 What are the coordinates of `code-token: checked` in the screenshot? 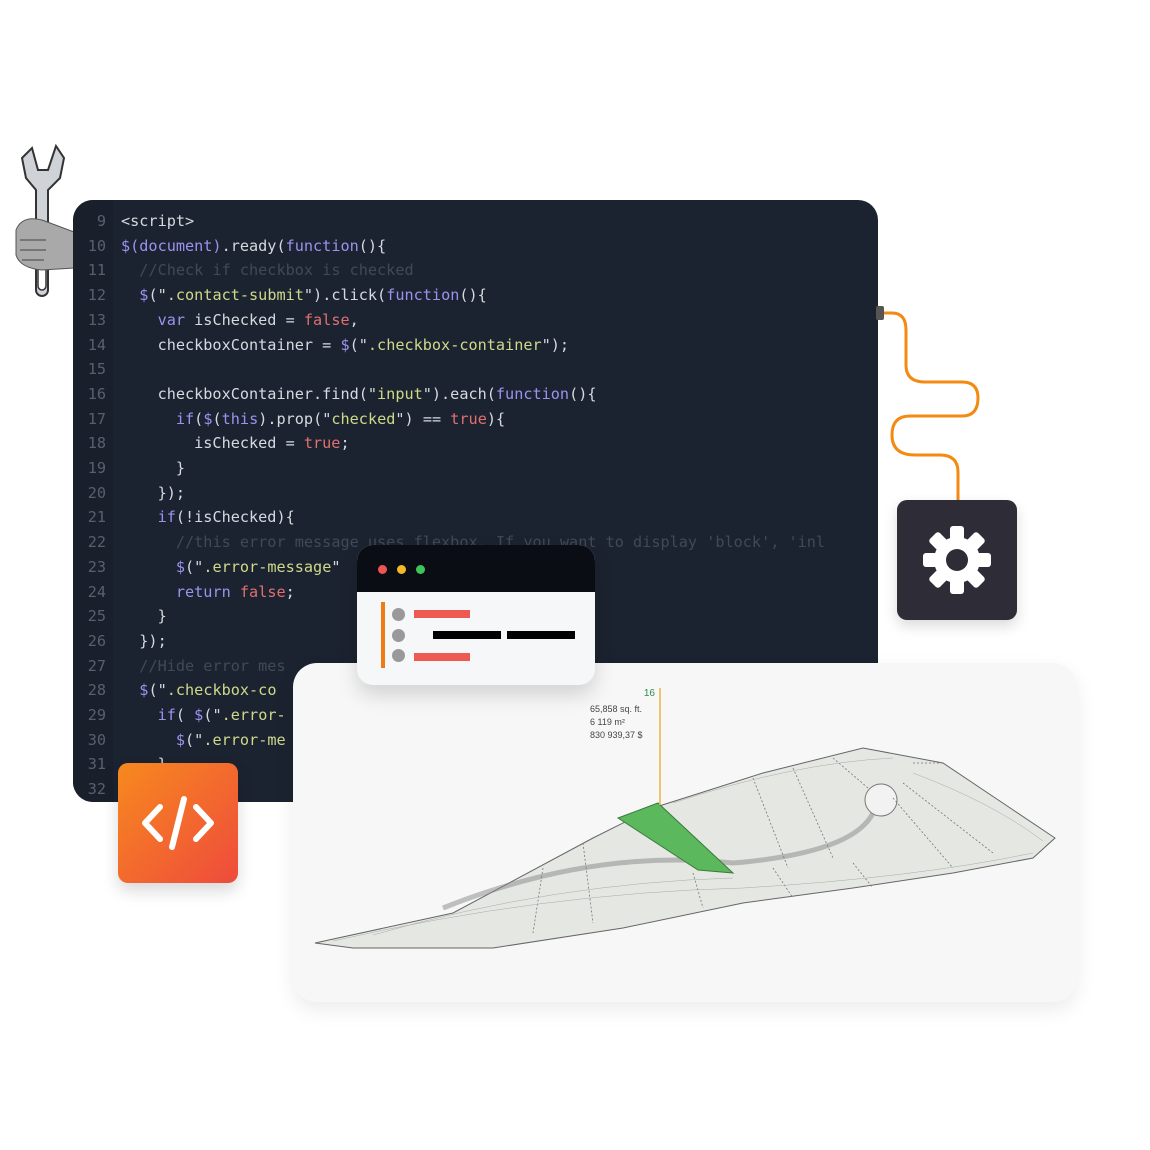 It's located at (363, 418).